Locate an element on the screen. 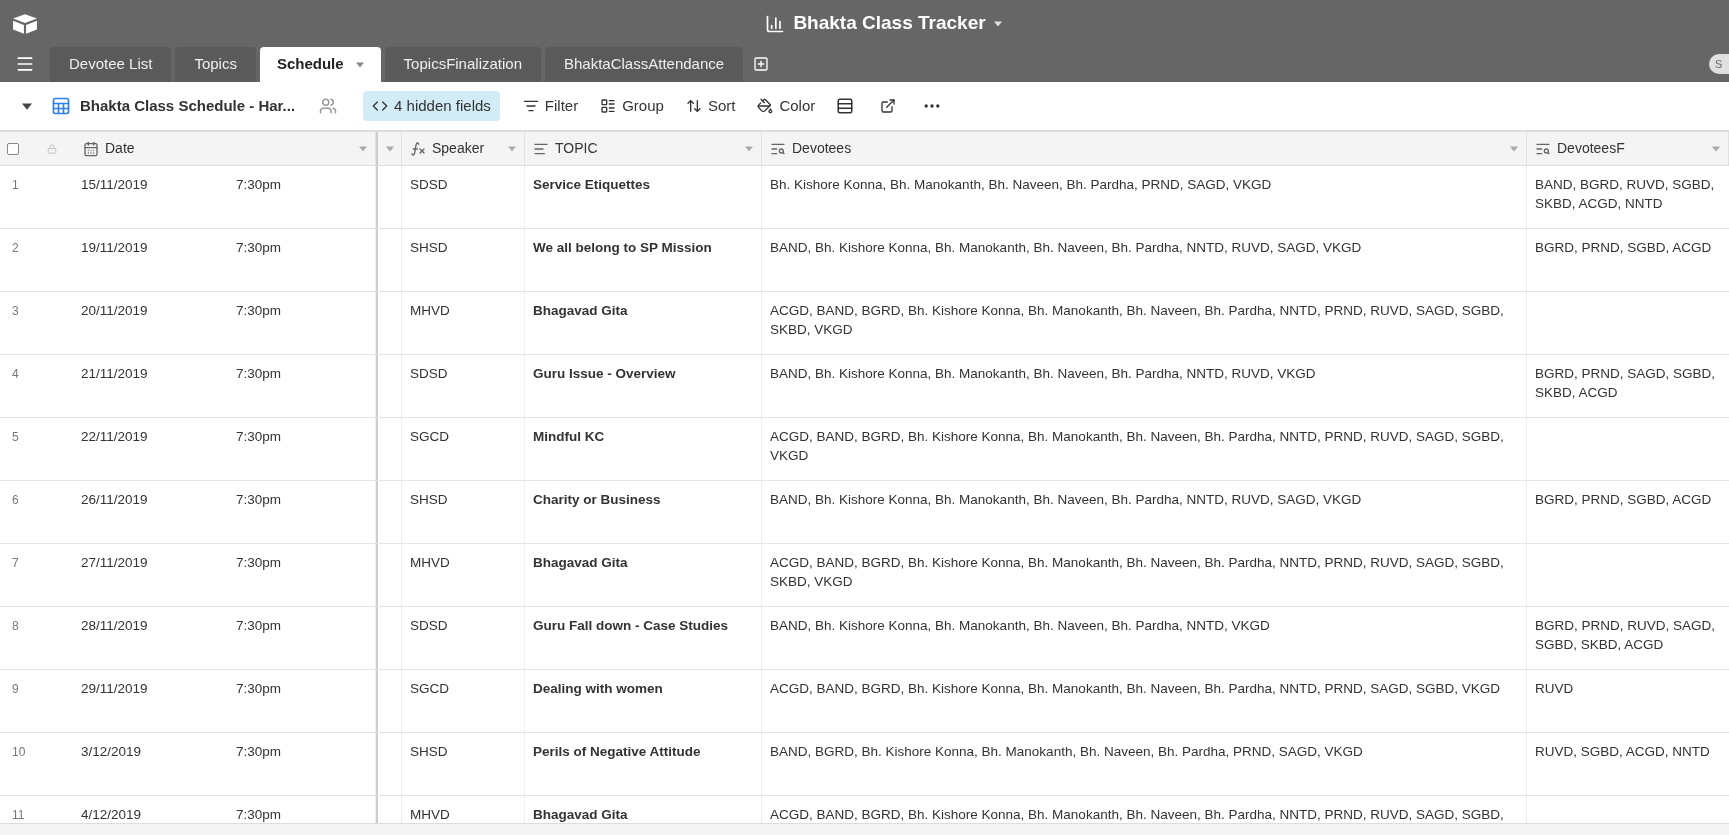  row-number: 2 is located at coordinates (15, 248).